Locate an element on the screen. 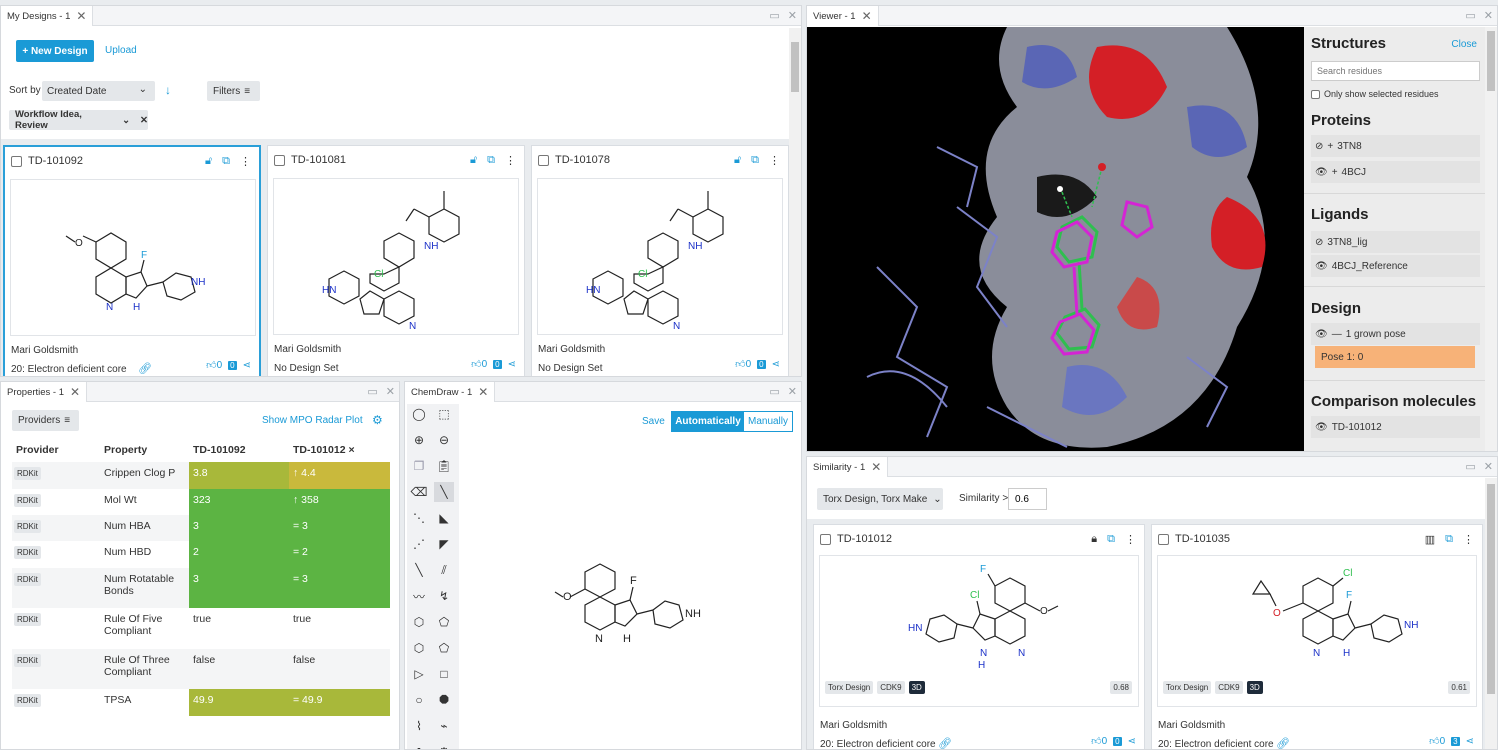  cyclohexane-boat-icon: ⌁ is located at coordinates (444, 726).